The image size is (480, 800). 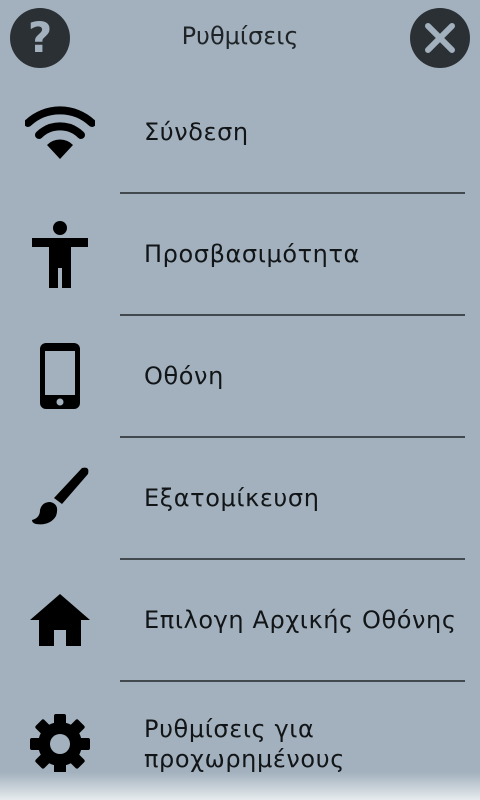 I want to click on page-title: Ρυθμίσεις, so click(x=240, y=36).